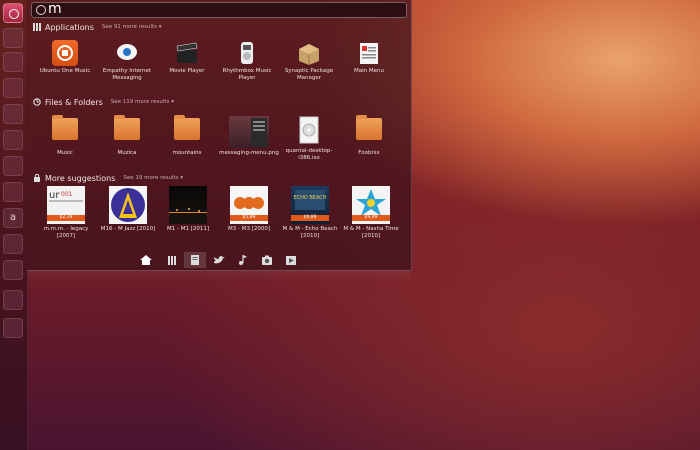  What do you see at coordinates (127, 74) in the screenshot?
I see `app-label: Empathy Internet Messaging` at bounding box center [127, 74].